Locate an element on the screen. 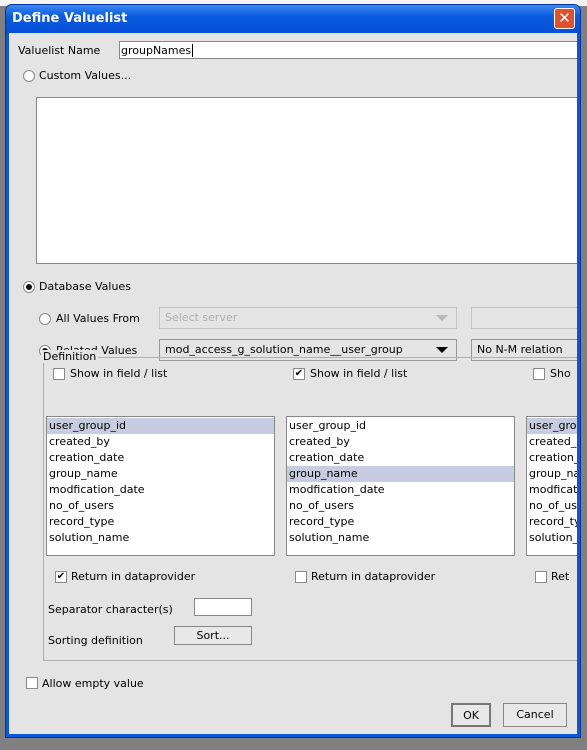 This screenshot has width=587, height=750. all-values-from-radio is located at coordinates (45, 319).